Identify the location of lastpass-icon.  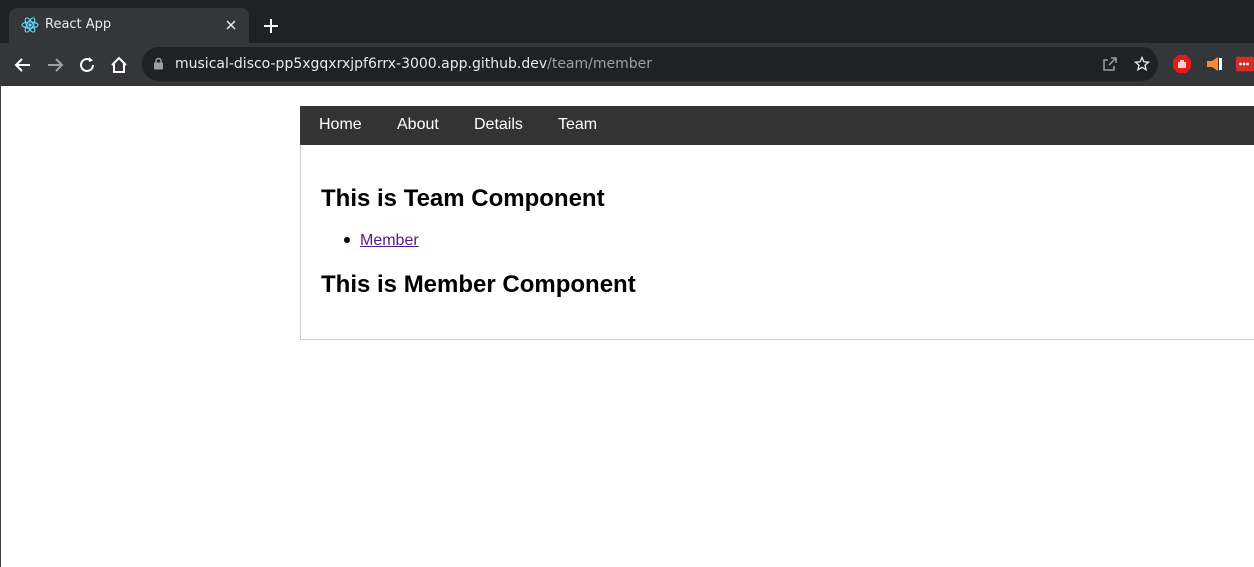
(1245, 64).